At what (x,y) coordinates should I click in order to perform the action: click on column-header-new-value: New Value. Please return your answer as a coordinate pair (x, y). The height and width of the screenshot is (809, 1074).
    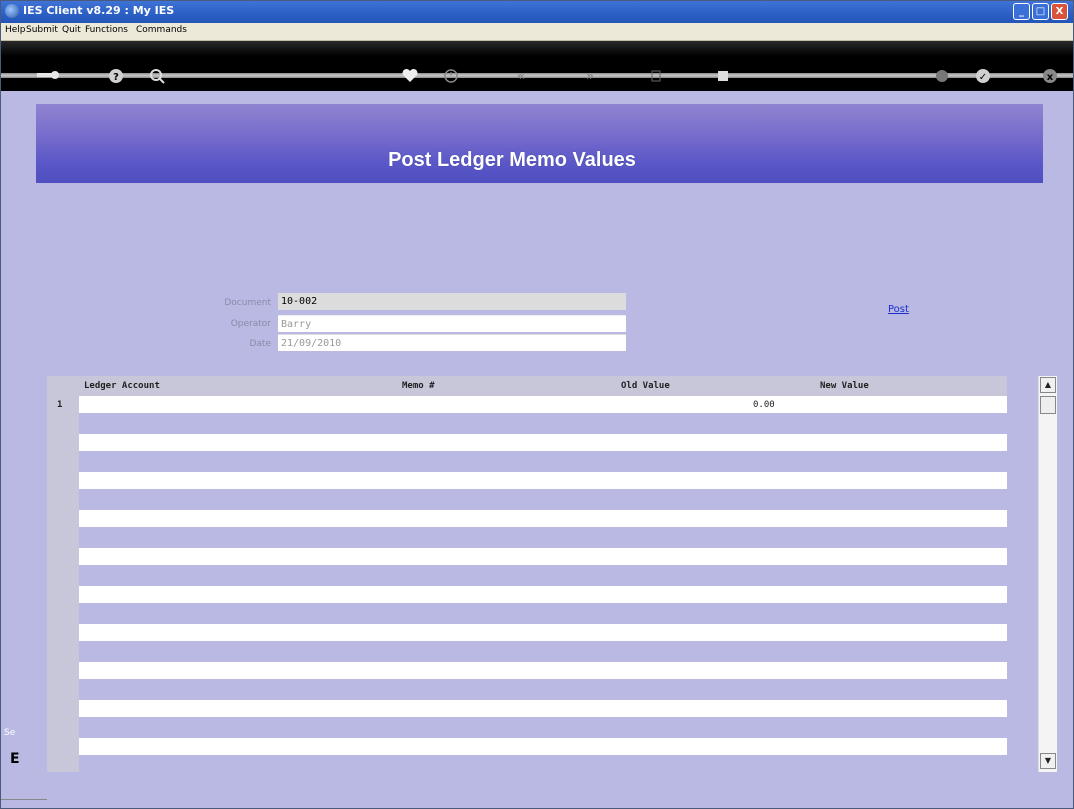
    Looking at the image, I should click on (844, 386).